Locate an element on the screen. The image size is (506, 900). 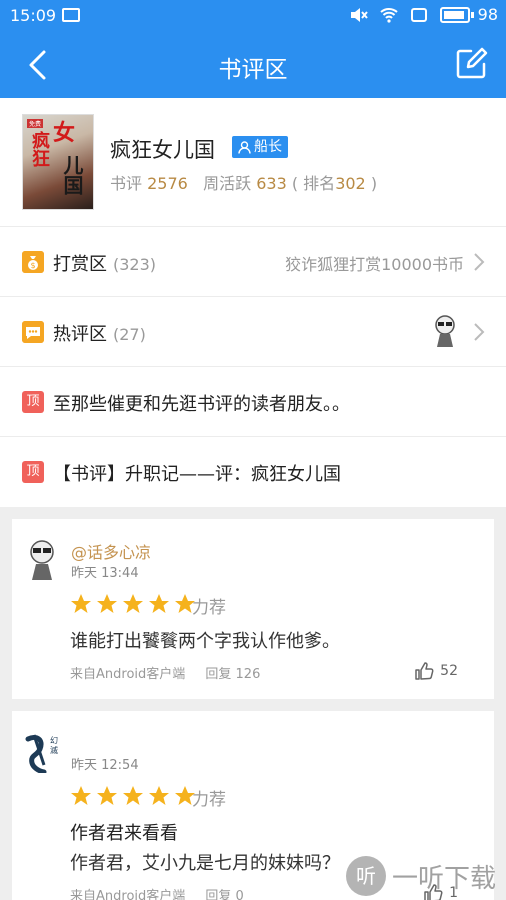
comment-time: 昨天 12:54 is located at coordinates (105, 765).